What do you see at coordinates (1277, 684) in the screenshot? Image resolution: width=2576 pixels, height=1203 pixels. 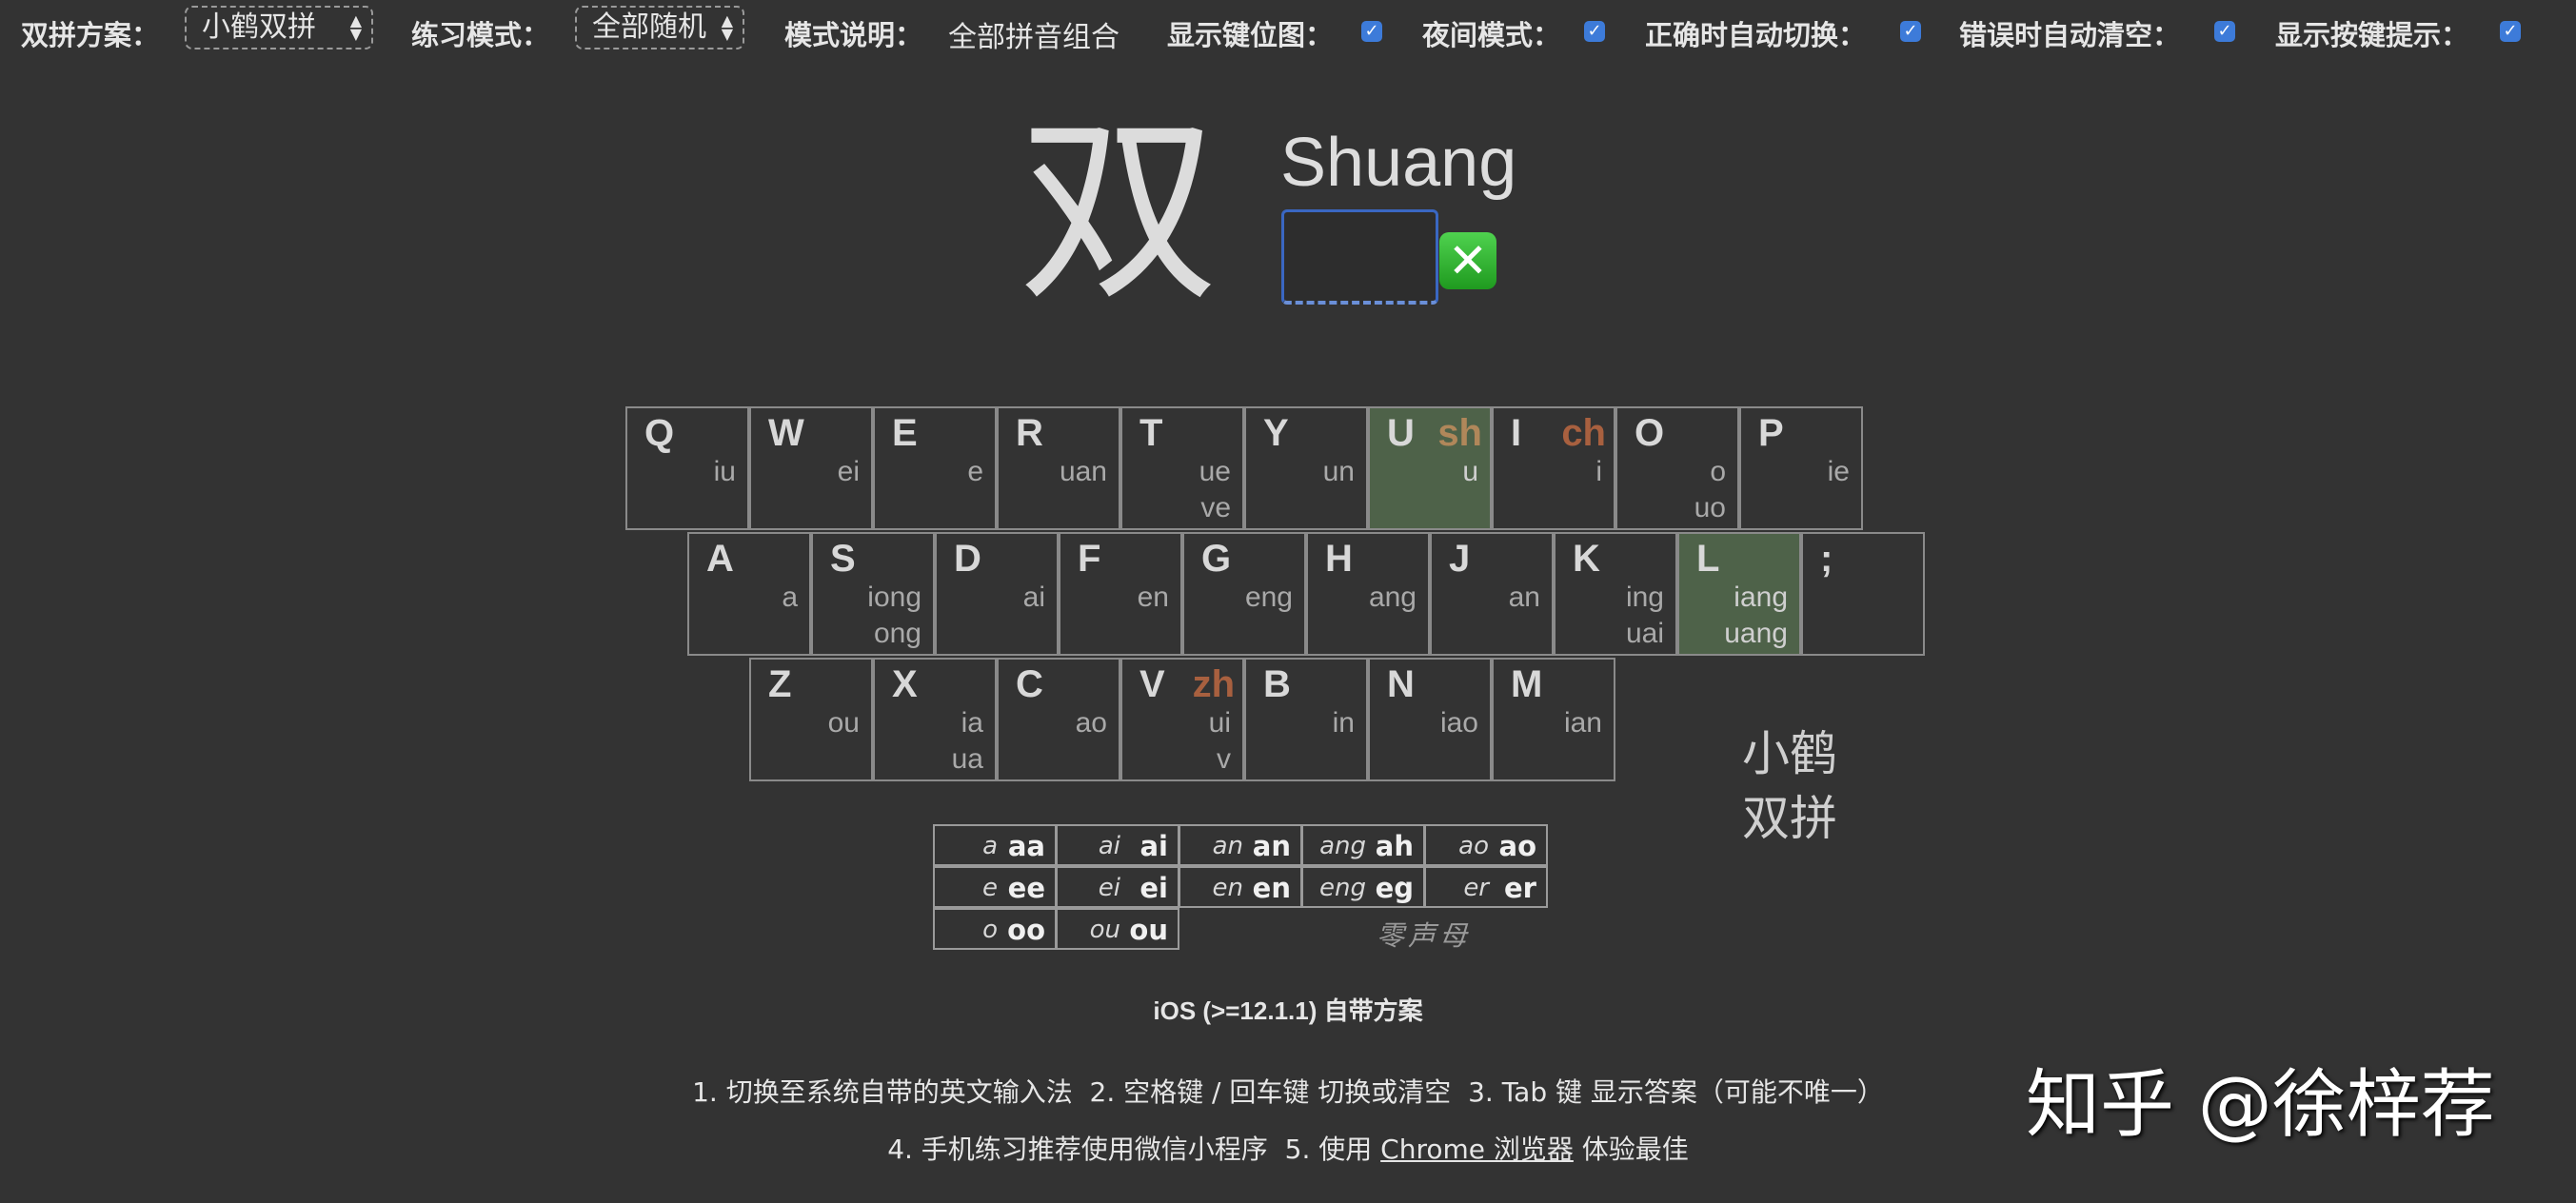 I see `key-letter: B` at bounding box center [1277, 684].